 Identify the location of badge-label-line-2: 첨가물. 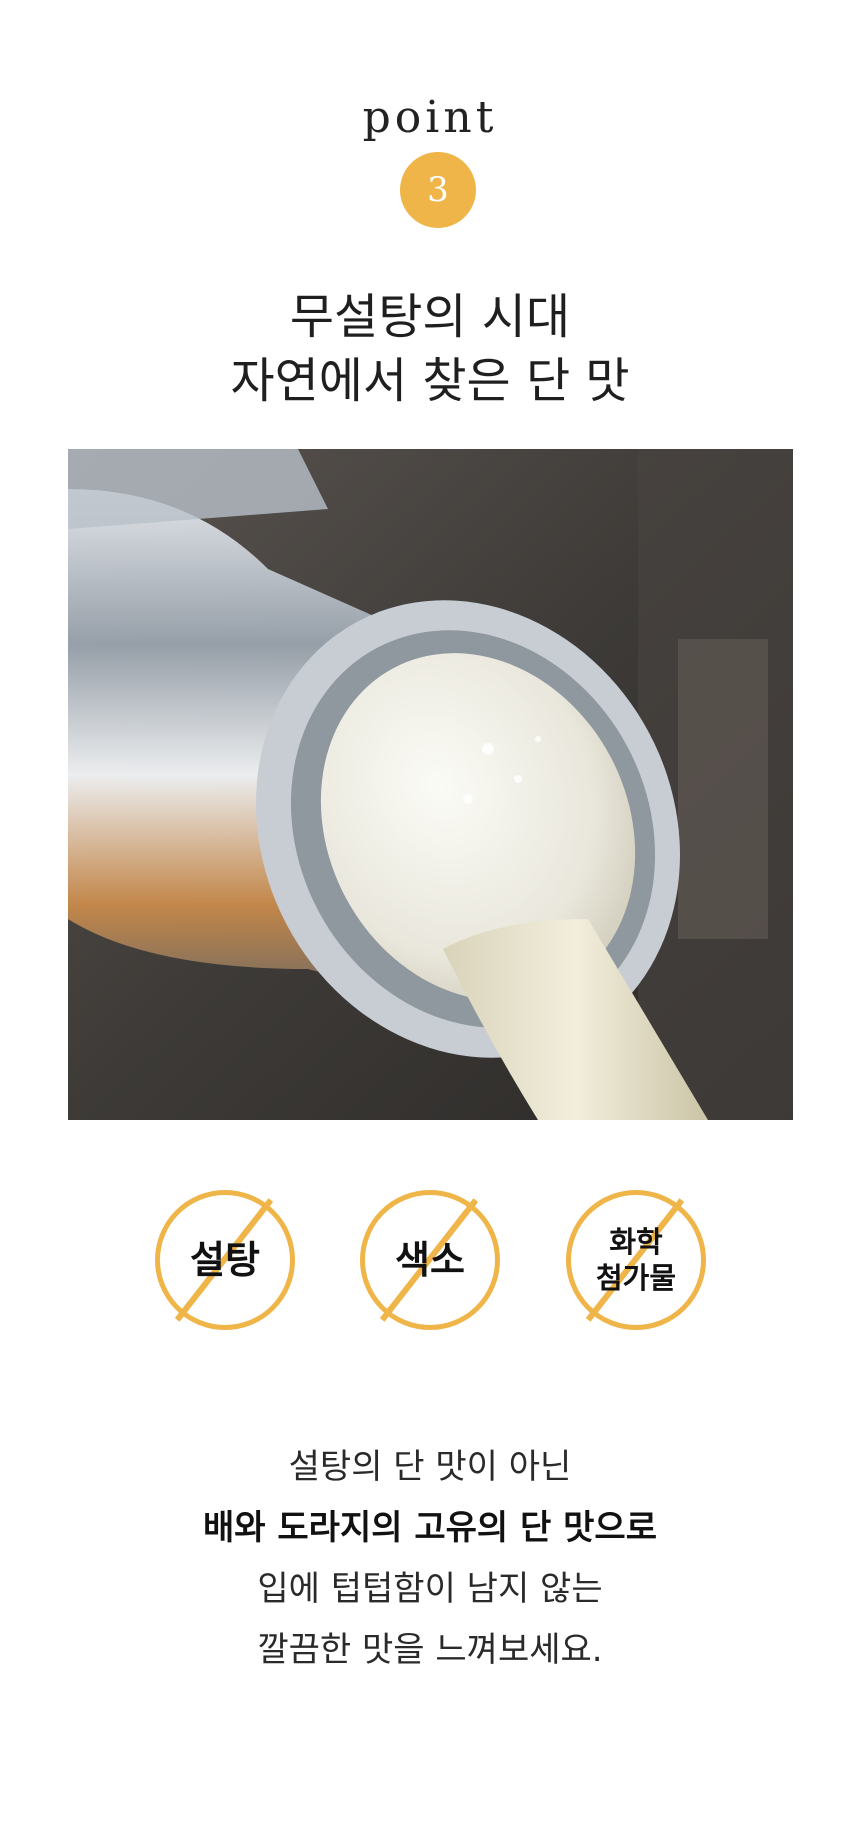
(636, 1278).